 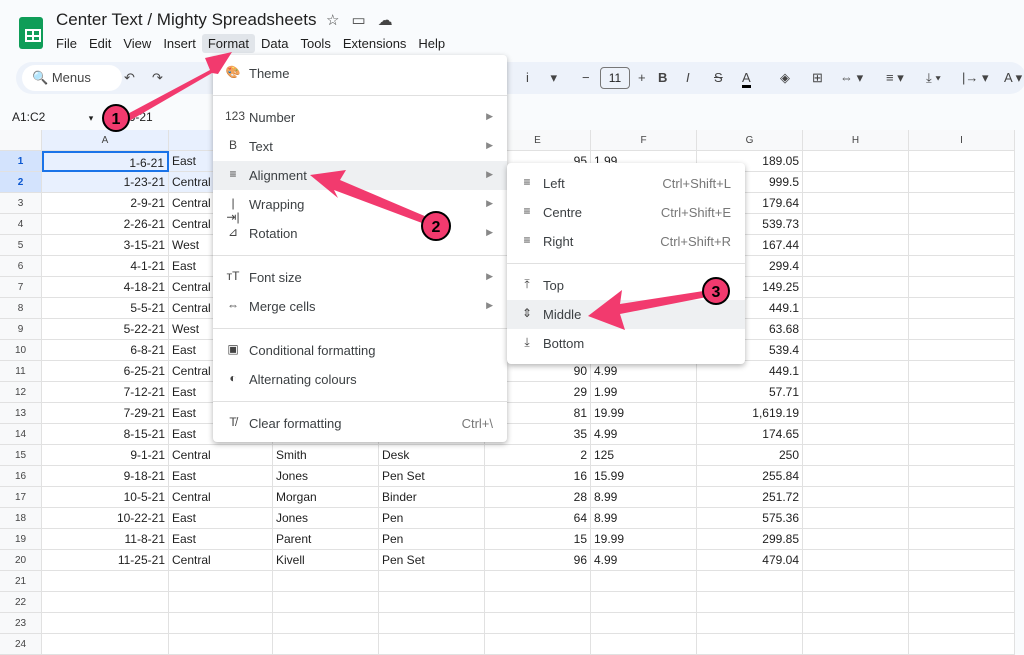 I want to click on svg-text: 2, so click(x=436, y=227).